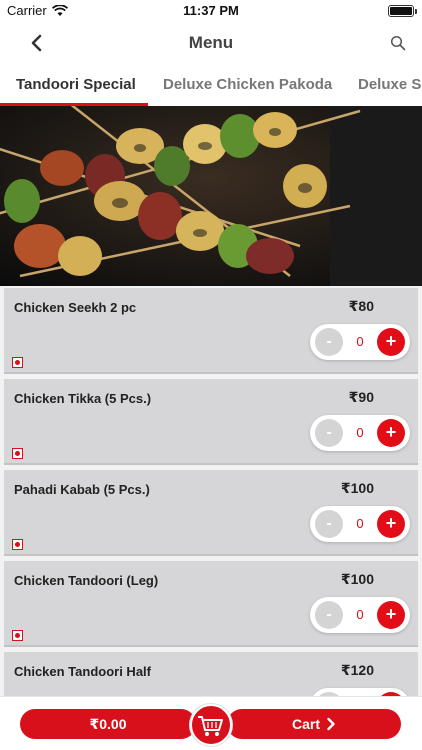  Describe the element at coordinates (76, 86) in the screenshot. I see `tab-tandoori-special: Tandoori Special` at that location.